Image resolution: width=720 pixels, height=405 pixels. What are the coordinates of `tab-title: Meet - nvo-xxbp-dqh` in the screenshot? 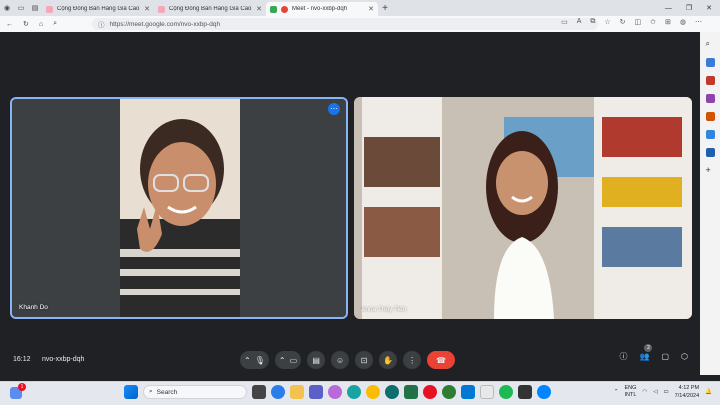 It's located at (320, 9).